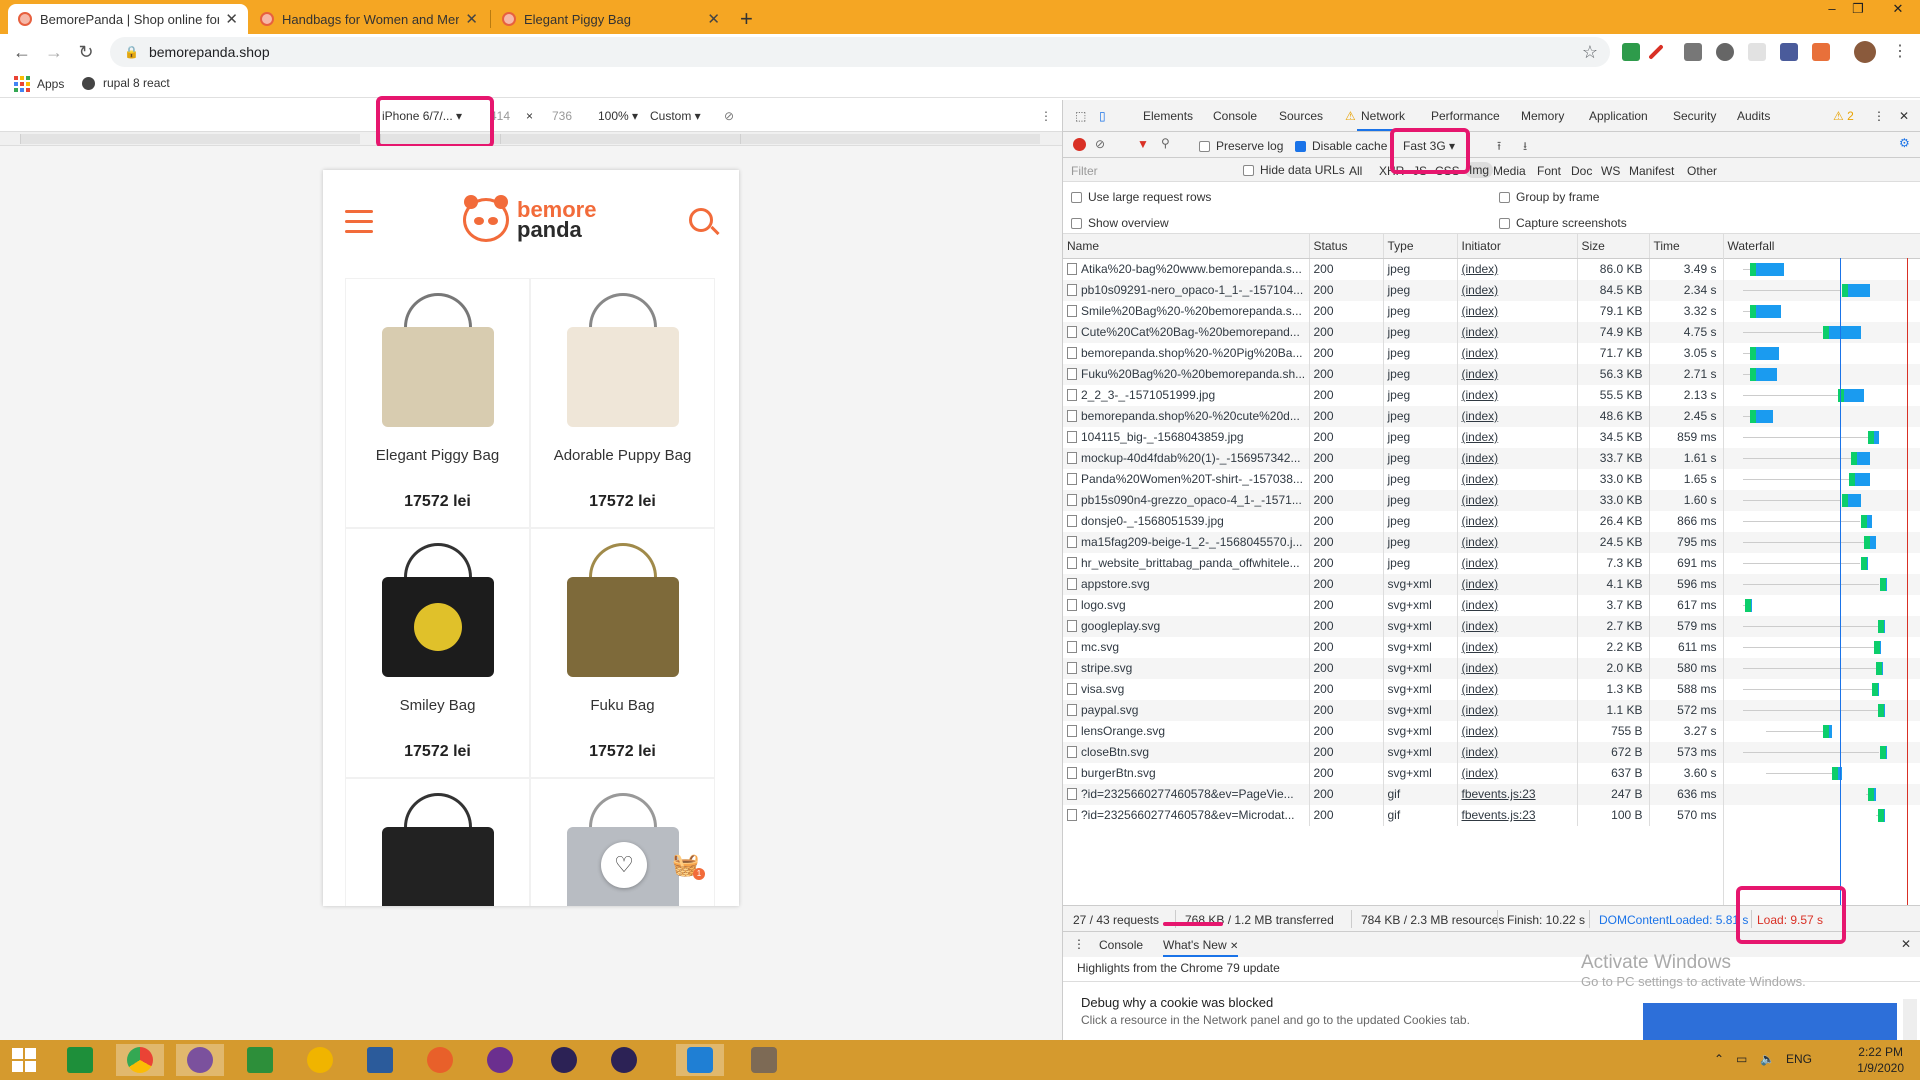 This screenshot has width=1920, height=1080. I want to click on table-row: logo.svg 200 svg+xml (index) 3.7 KB 617 ms, so click(1491, 605).